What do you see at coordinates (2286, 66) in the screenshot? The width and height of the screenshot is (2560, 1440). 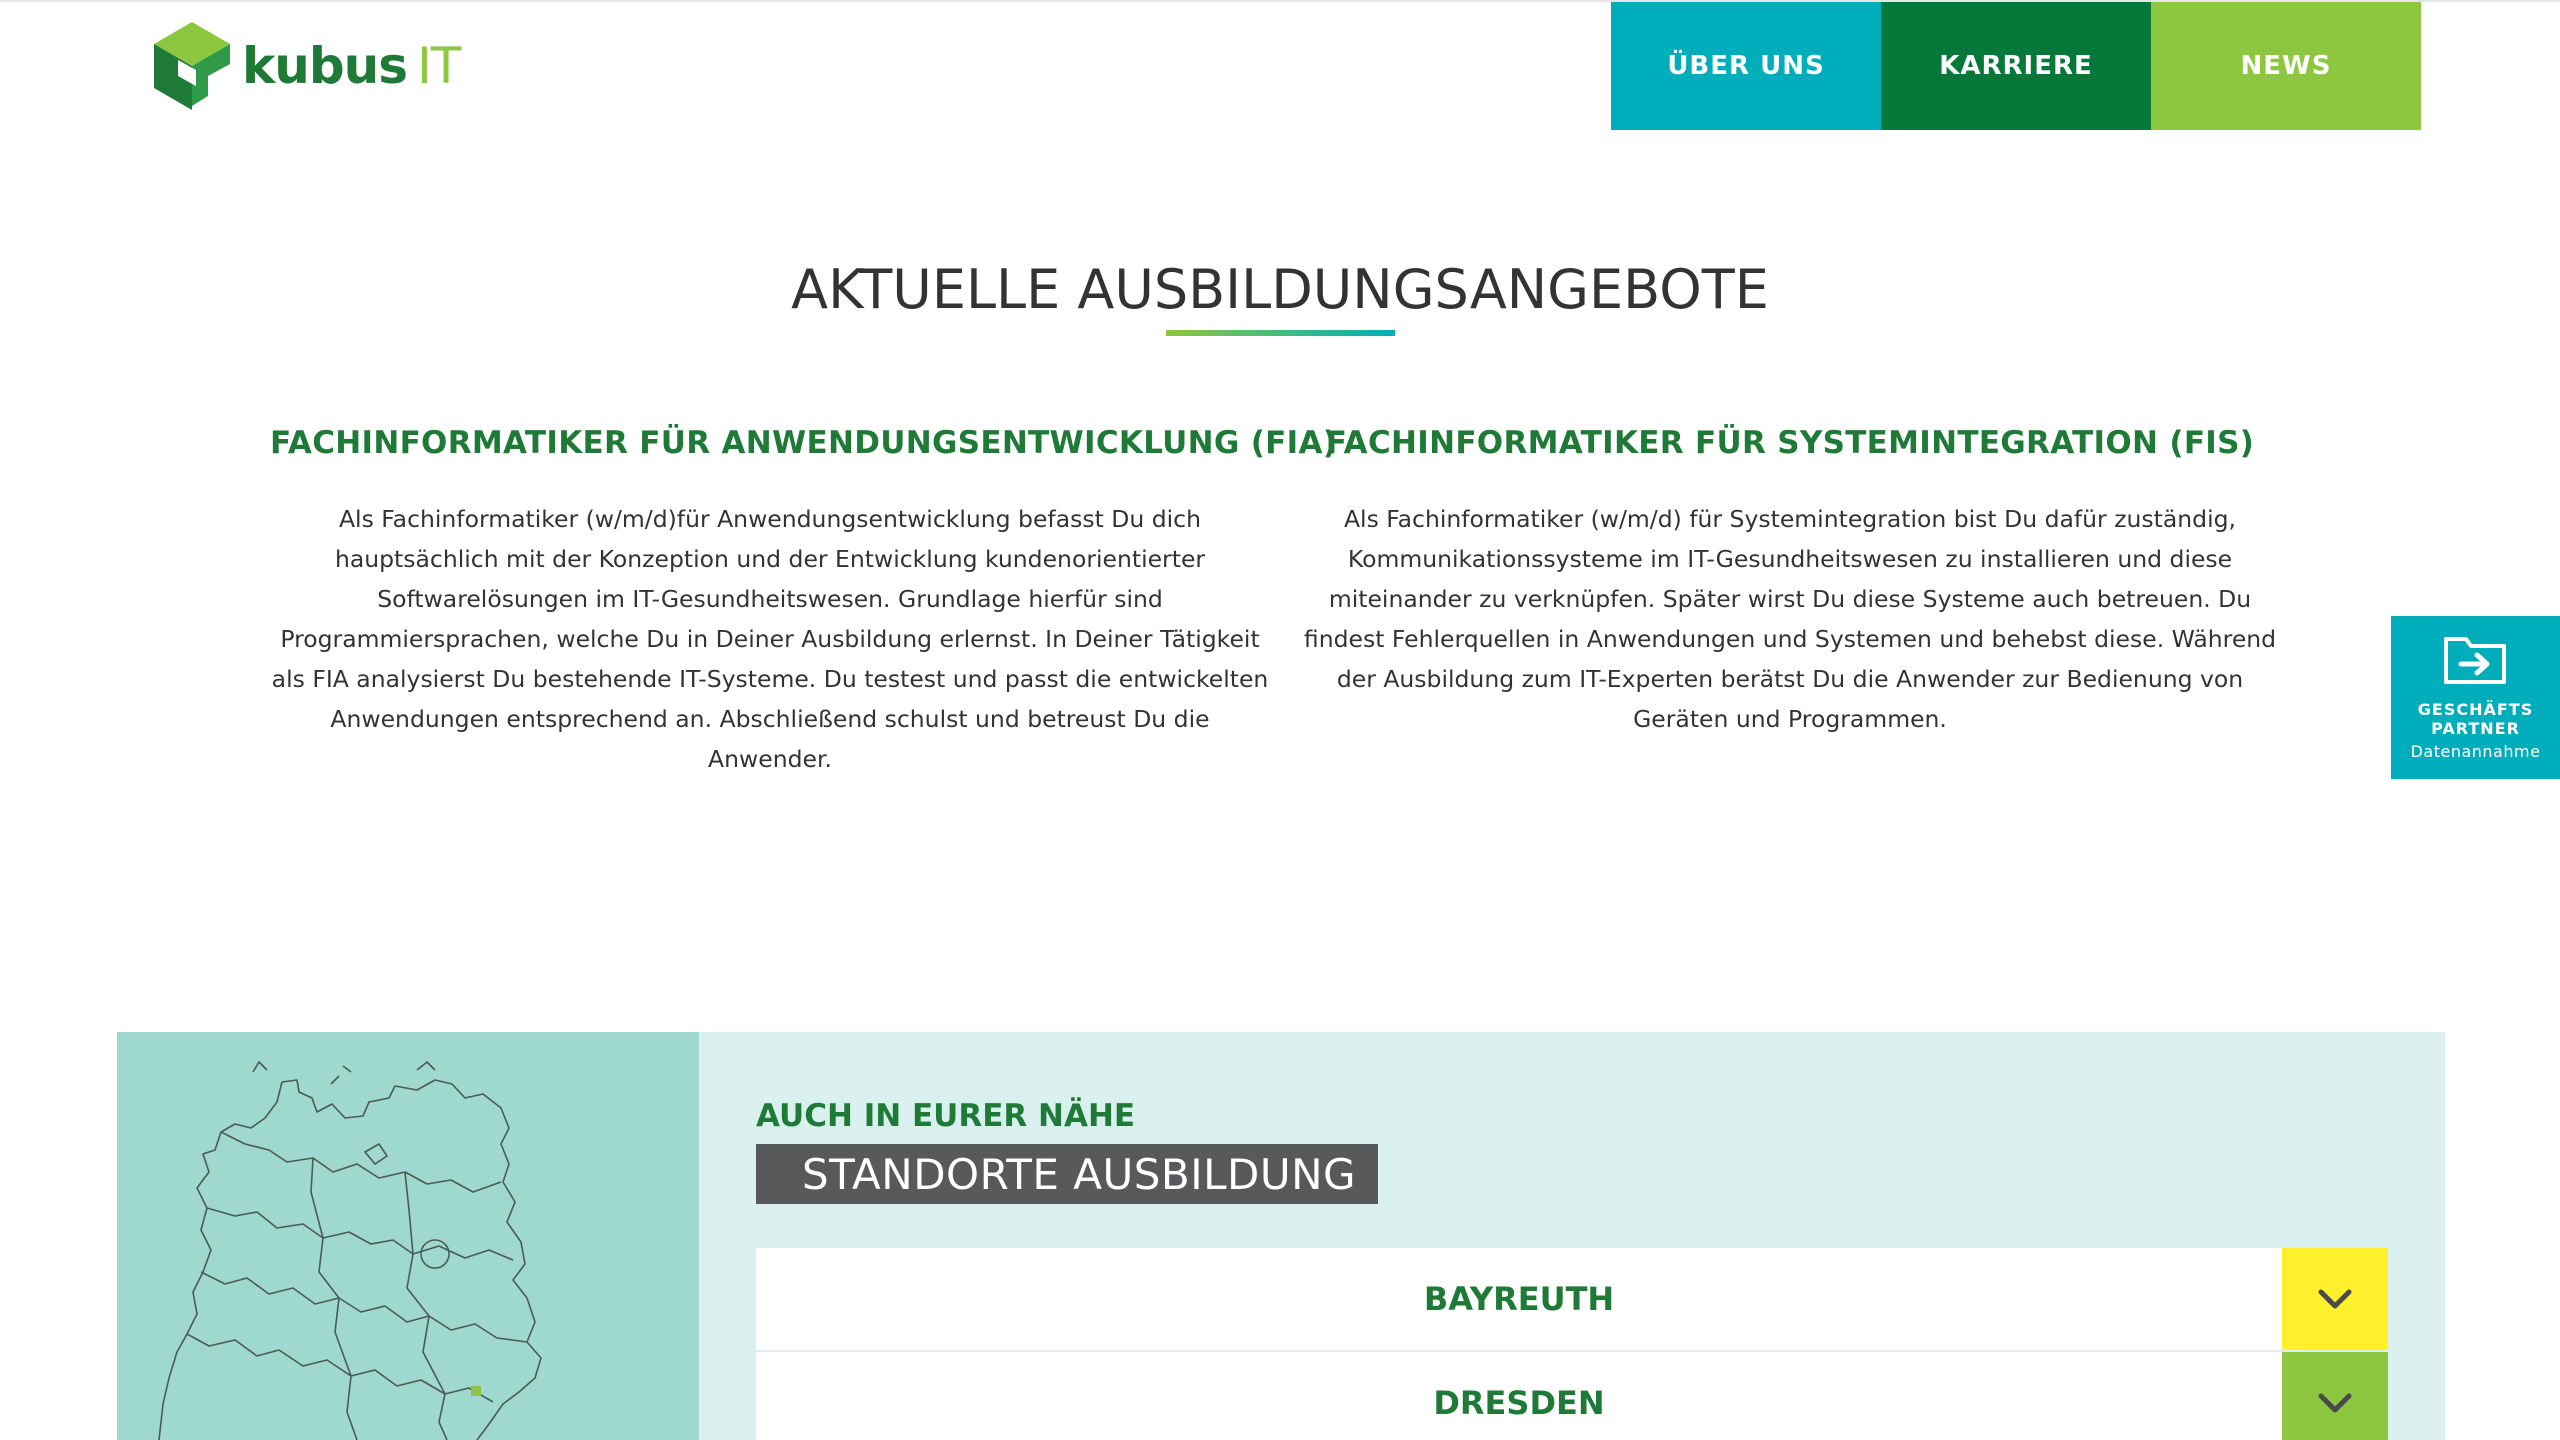 I see `nav-item-news: NEWS` at bounding box center [2286, 66].